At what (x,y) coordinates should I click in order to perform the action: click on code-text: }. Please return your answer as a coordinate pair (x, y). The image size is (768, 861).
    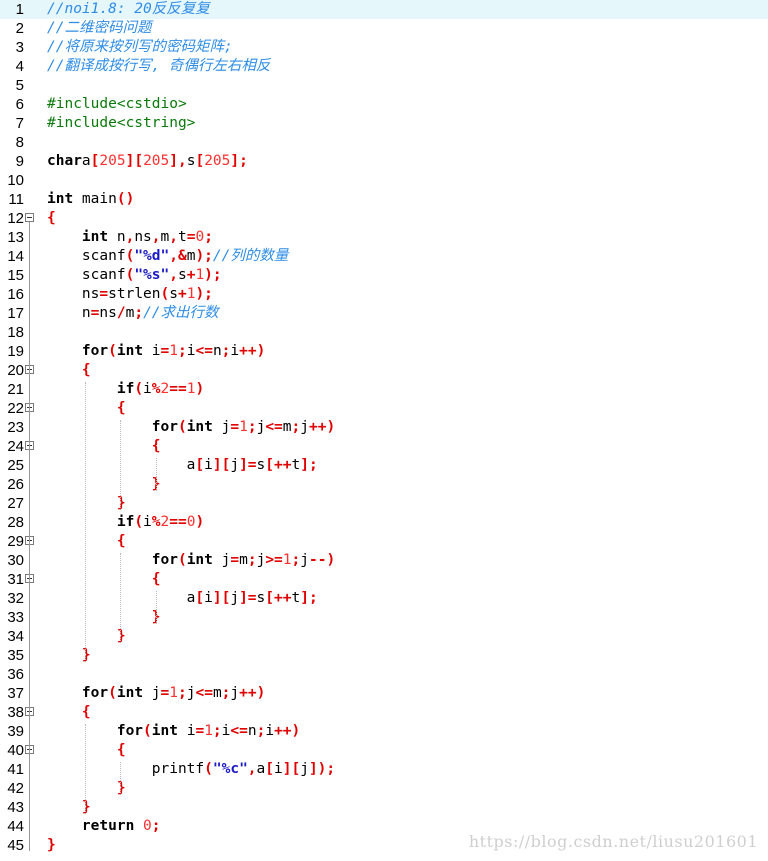
    Looking at the image, I should click on (51, 845).